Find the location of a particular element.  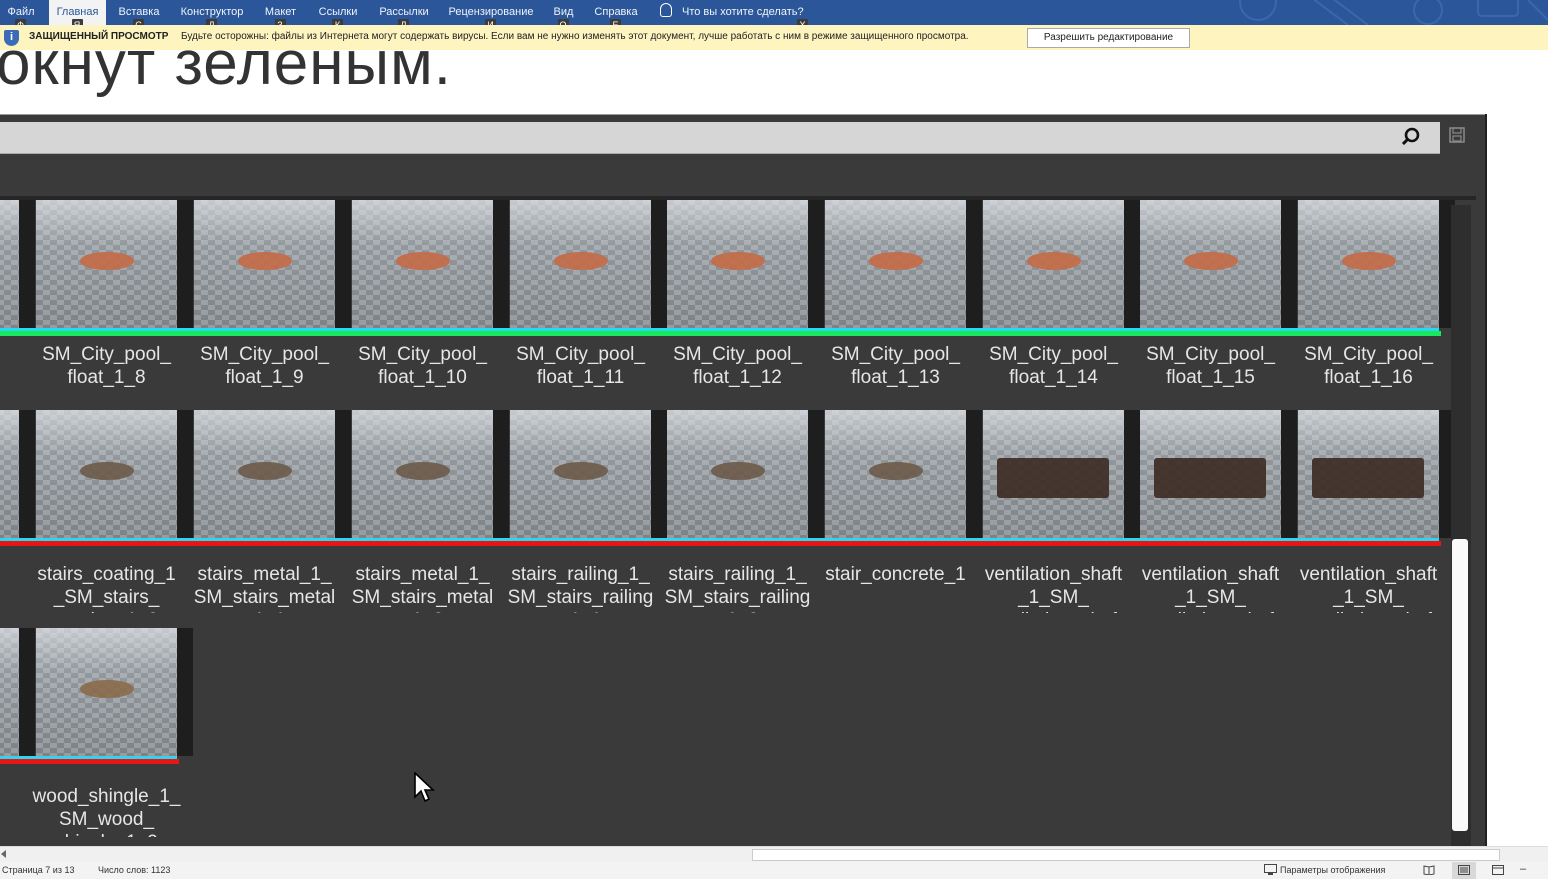

asset-tile: SM_City_pool_ float_1_11 is located at coordinates (580, 300).